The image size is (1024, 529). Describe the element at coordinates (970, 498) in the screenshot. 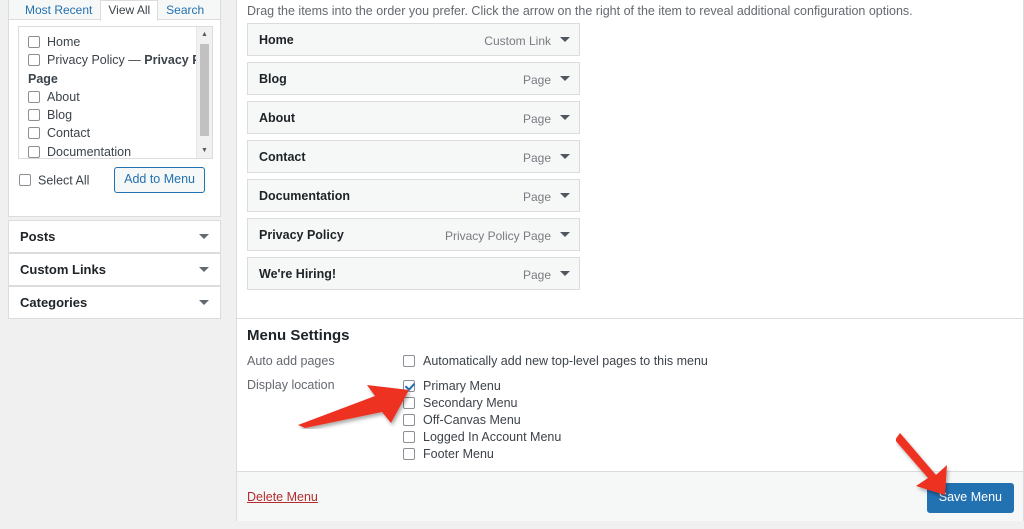

I see `save-menu-button: Save Menu` at that location.